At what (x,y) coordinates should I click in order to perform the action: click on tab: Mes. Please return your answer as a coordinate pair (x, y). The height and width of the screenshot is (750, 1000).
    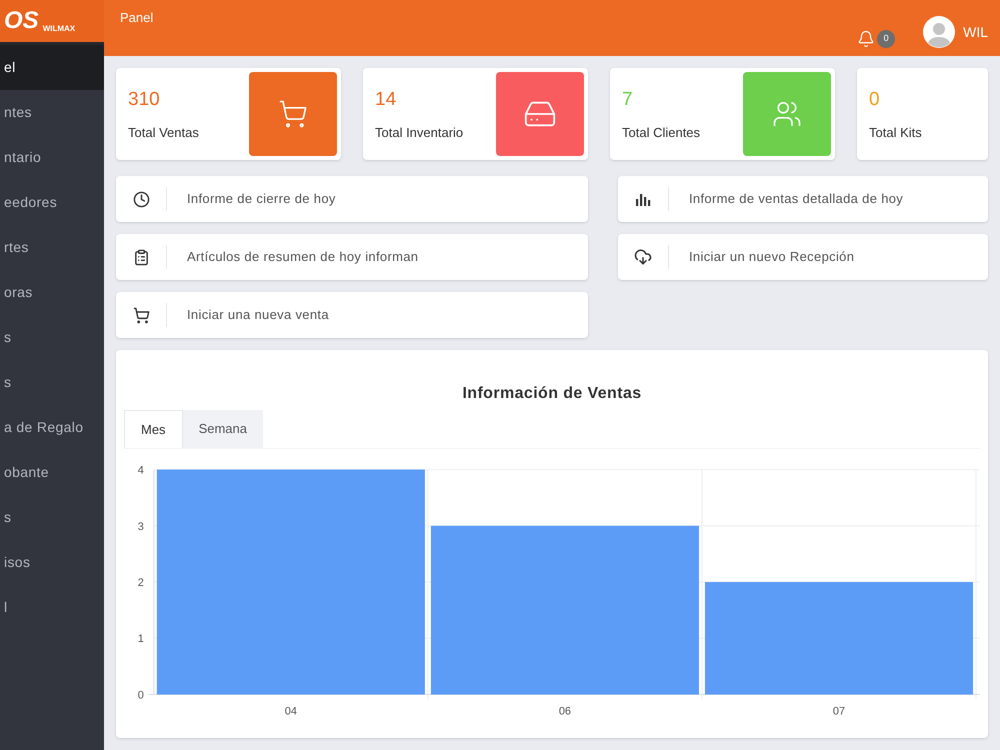
    Looking at the image, I should click on (153, 429).